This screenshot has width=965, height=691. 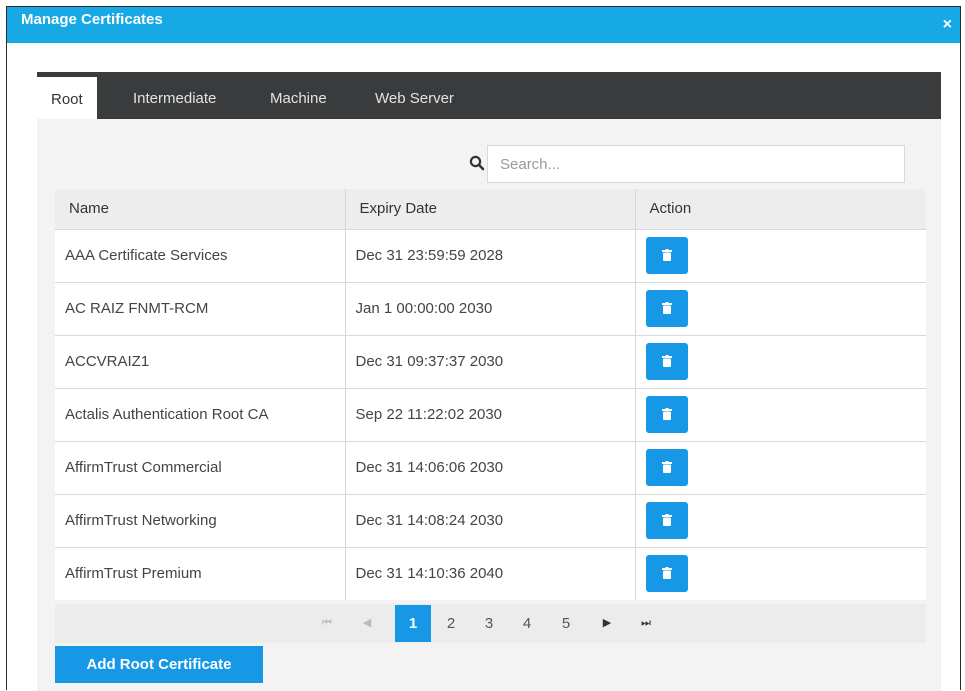 What do you see at coordinates (200, 255) in the screenshot?
I see `certificate-name: AAA Certificate Services` at bounding box center [200, 255].